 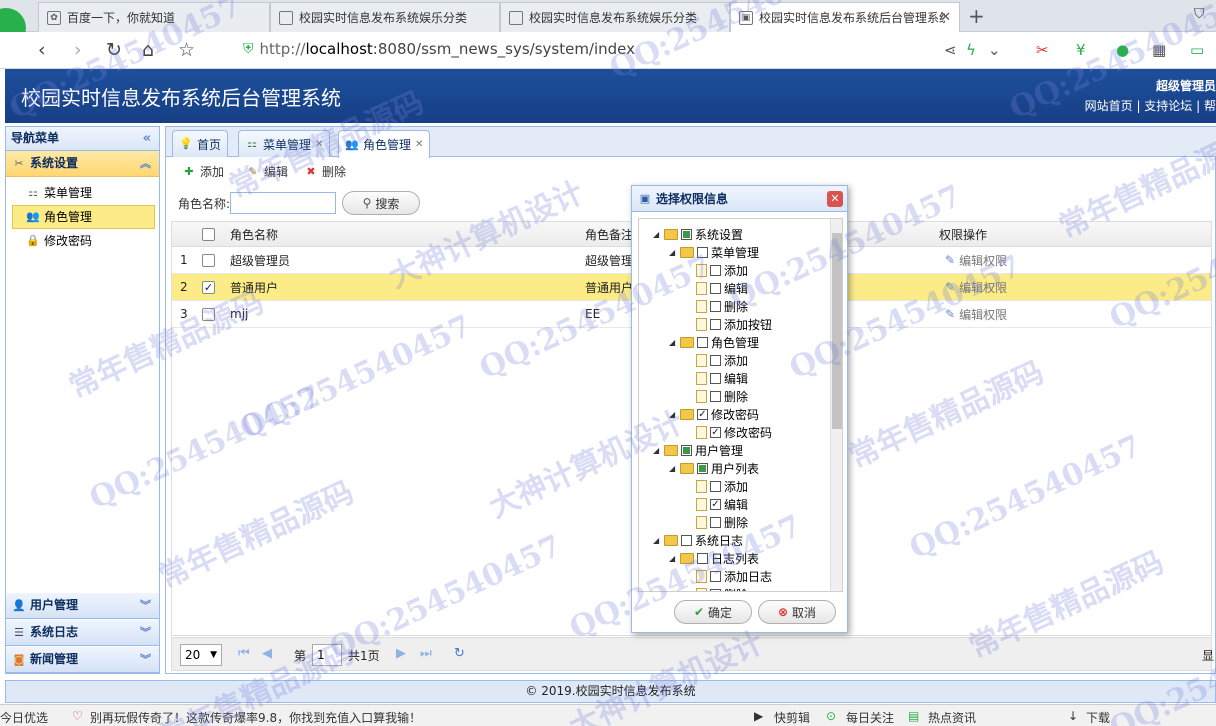 What do you see at coordinates (327, 655) in the screenshot?
I see `page-number-input: 1` at bounding box center [327, 655].